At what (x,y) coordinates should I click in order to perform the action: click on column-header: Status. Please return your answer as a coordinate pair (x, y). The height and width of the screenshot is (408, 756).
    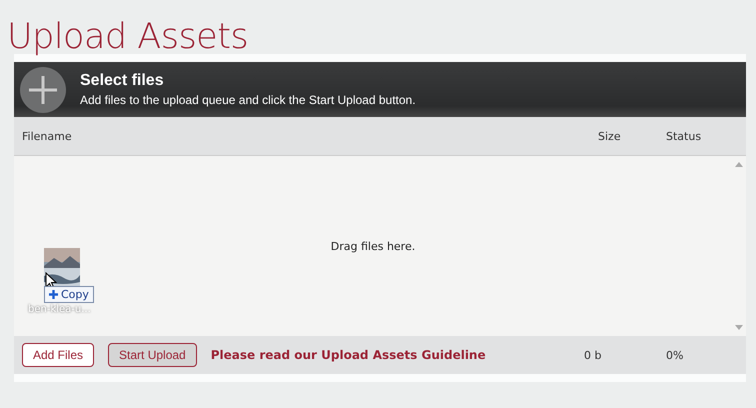
    Looking at the image, I should click on (684, 136).